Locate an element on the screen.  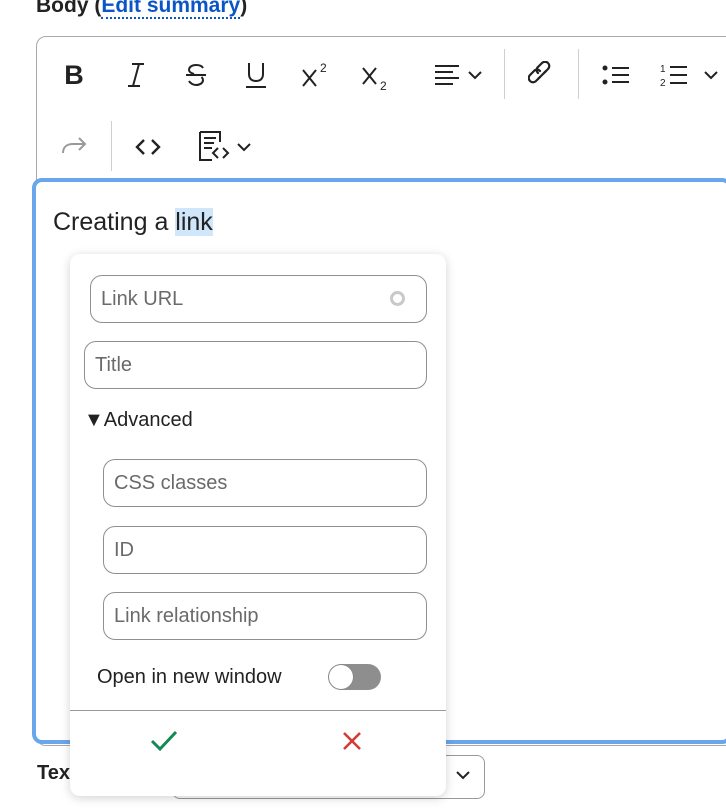
editor-paragraph: Creating a link is located at coordinates (133, 222).